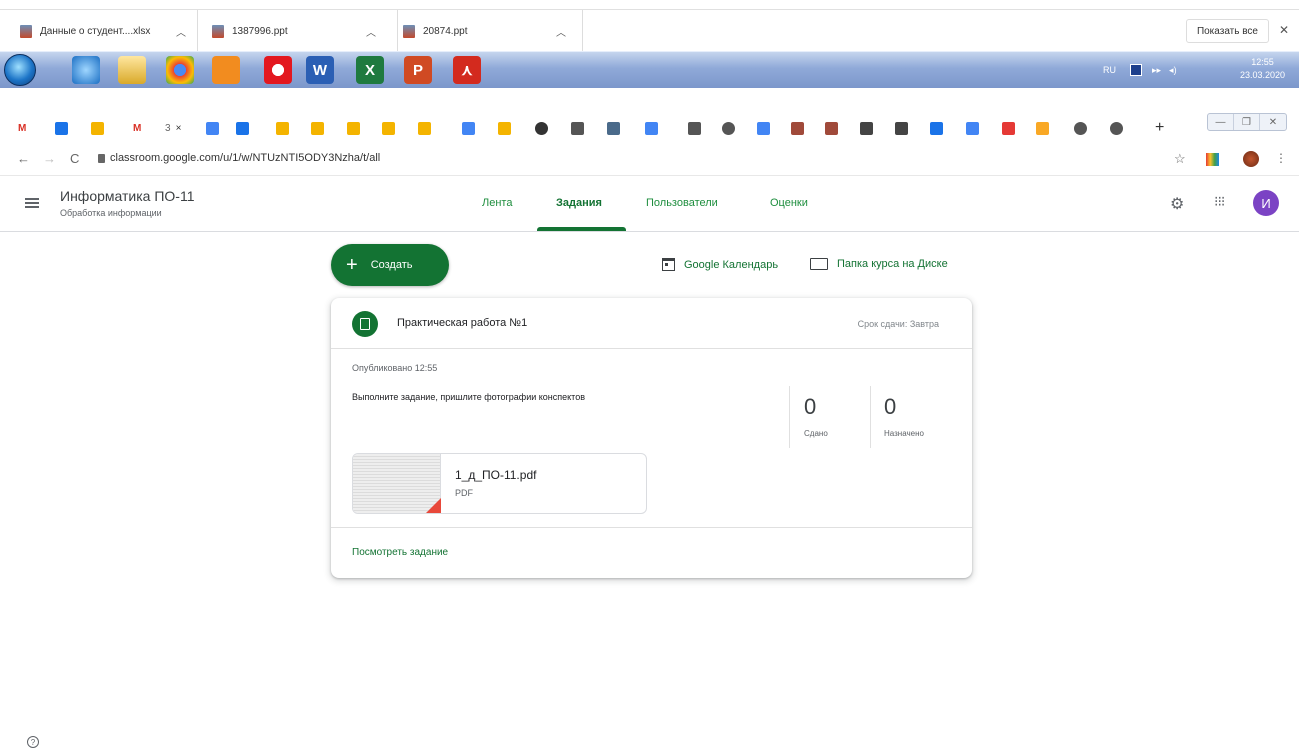  What do you see at coordinates (731, 264) in the screenshot?
I see `google-calendar-label: Google Календарь` at bounding box center [731, 264].